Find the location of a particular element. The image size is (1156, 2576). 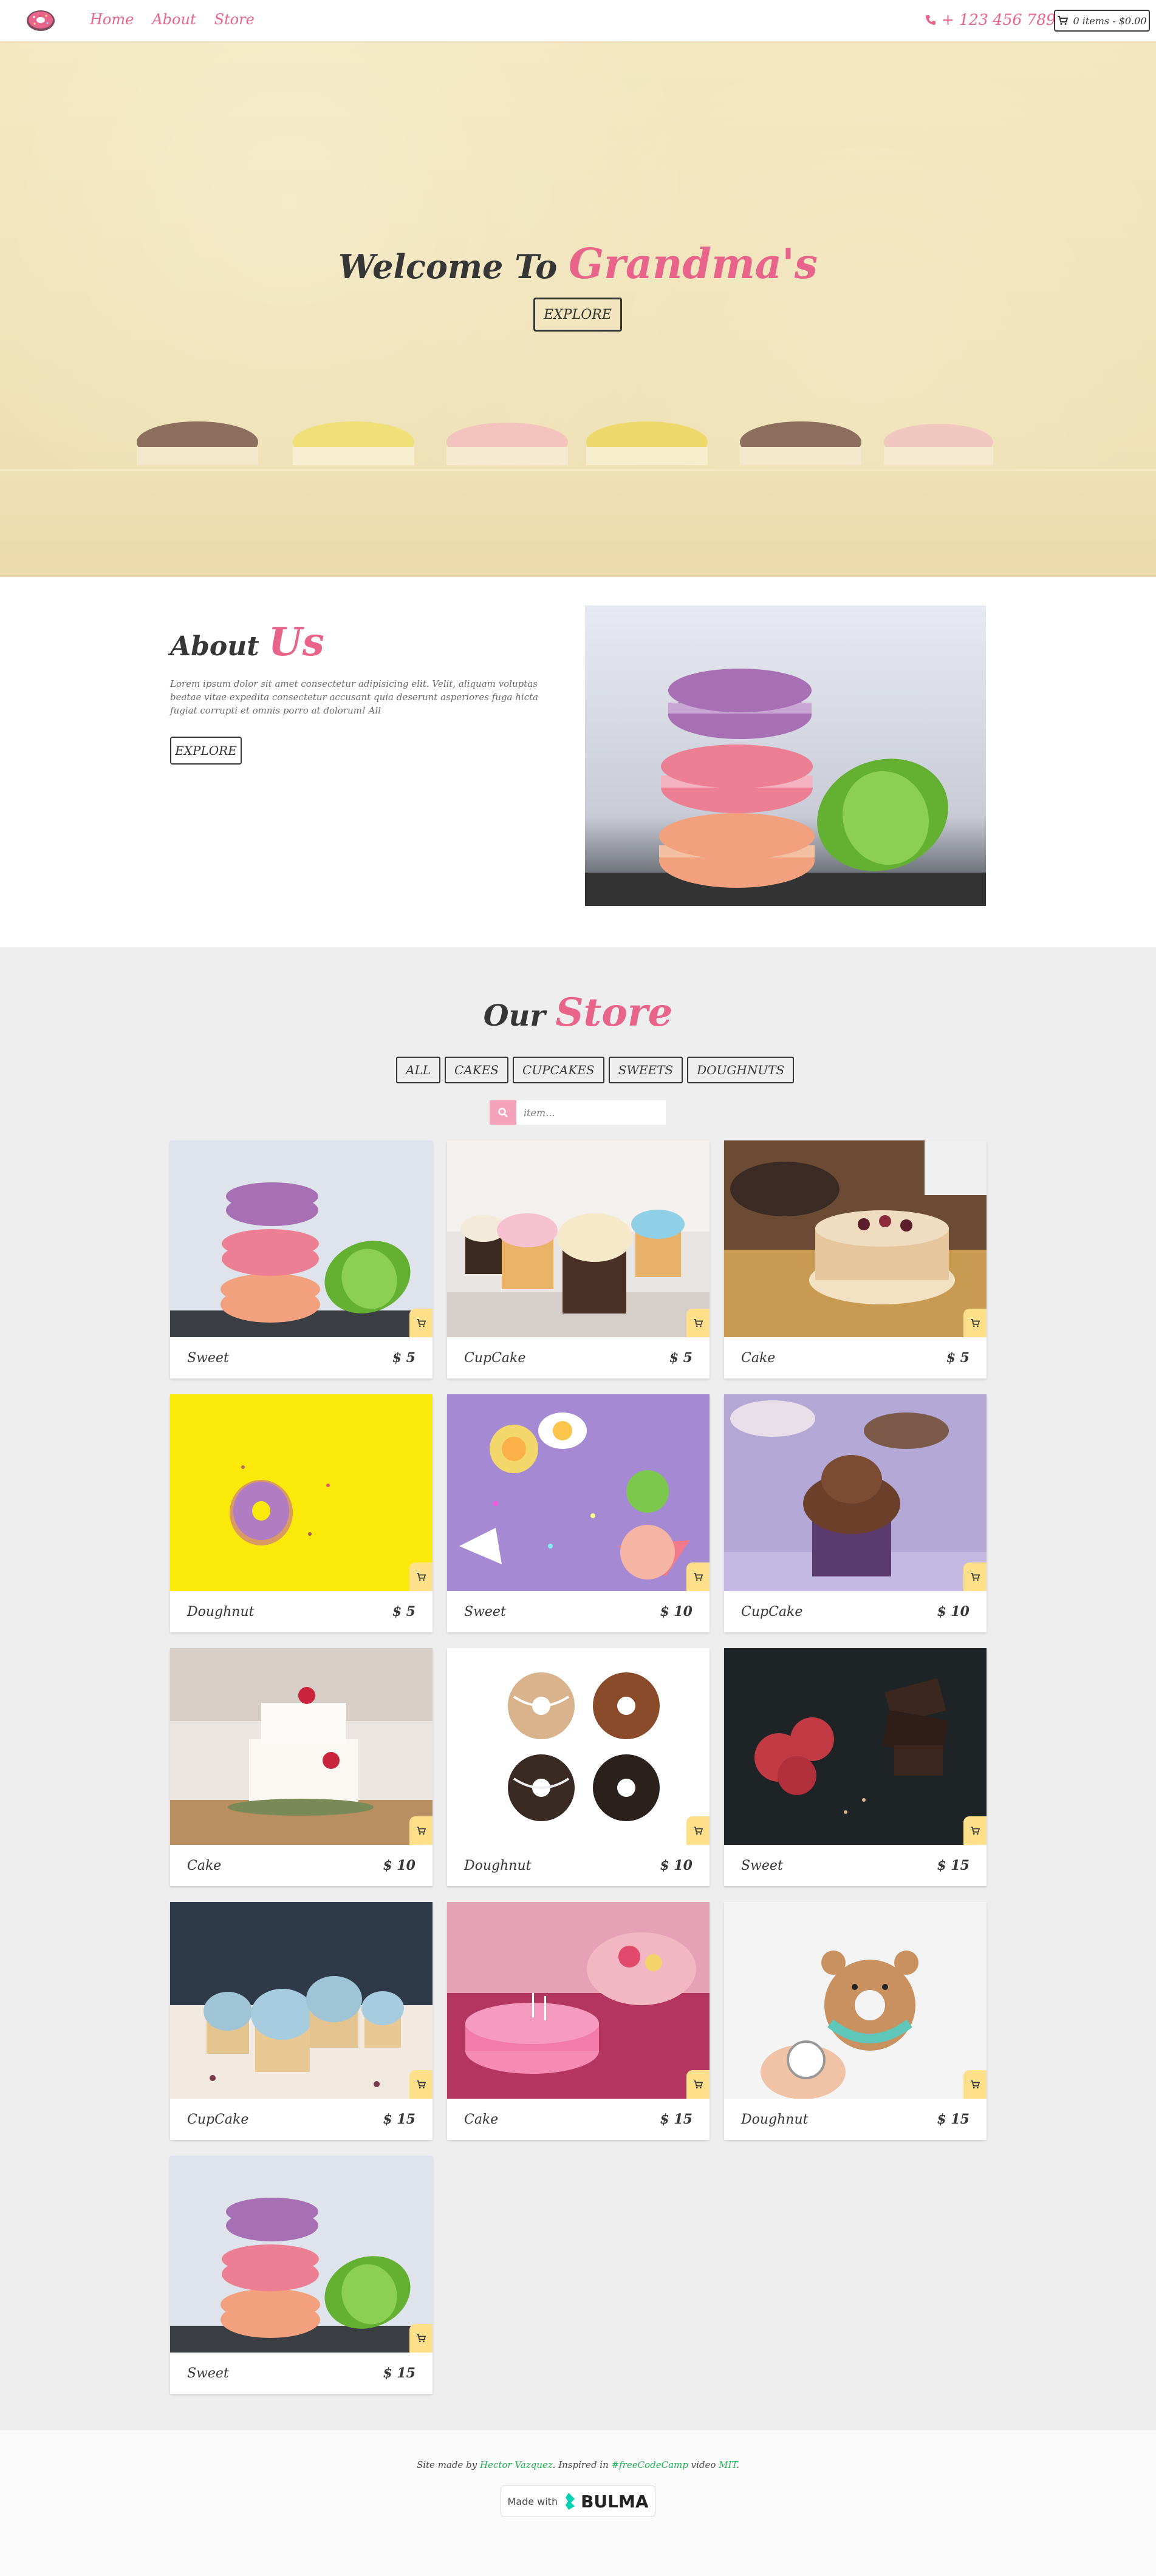

filter-cakes-button: CAKES is located at coordinates (477, 1070).